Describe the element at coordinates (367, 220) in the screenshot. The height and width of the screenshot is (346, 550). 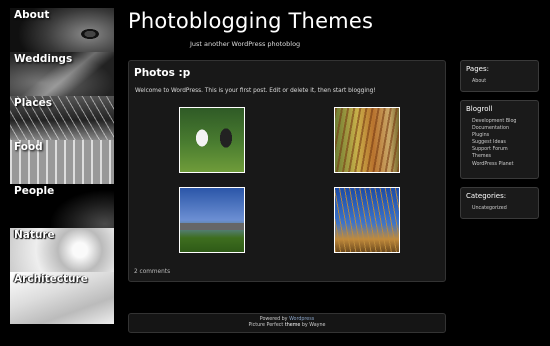
I see `photo-thumbnail-reeds` at that location.